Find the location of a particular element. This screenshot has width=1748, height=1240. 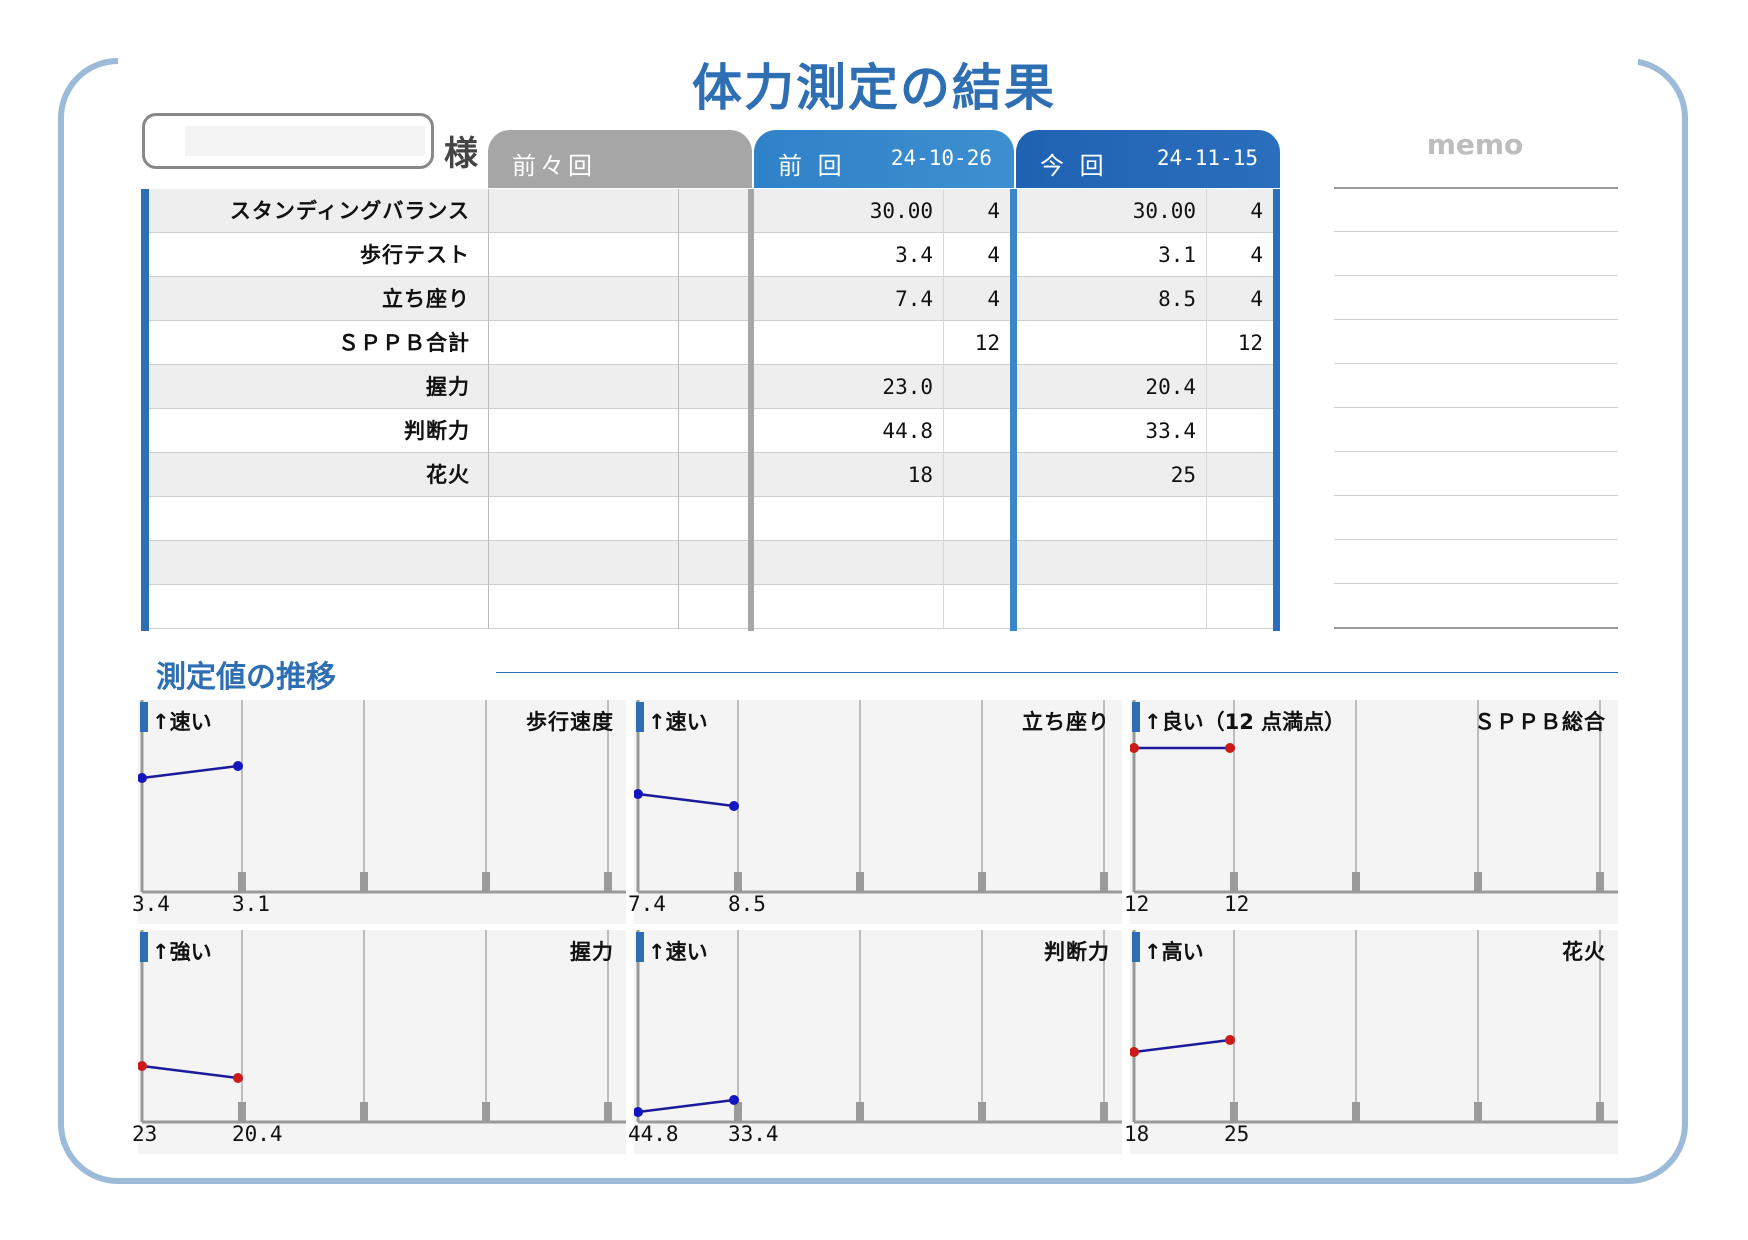

cell-cur-value: 3.1 is located at coordinates (1112, 255).